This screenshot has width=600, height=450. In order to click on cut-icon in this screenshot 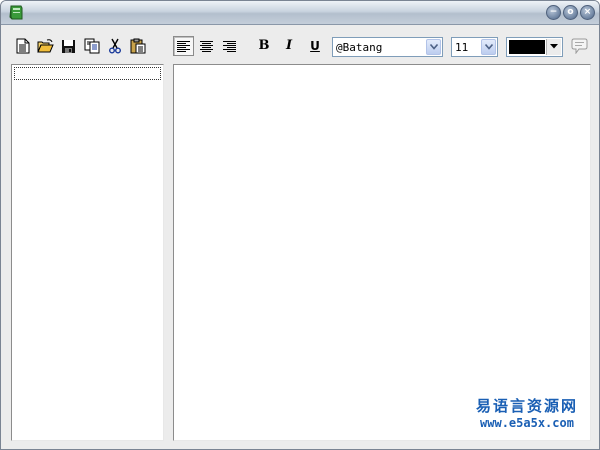, I will do `click(114, 46)`.